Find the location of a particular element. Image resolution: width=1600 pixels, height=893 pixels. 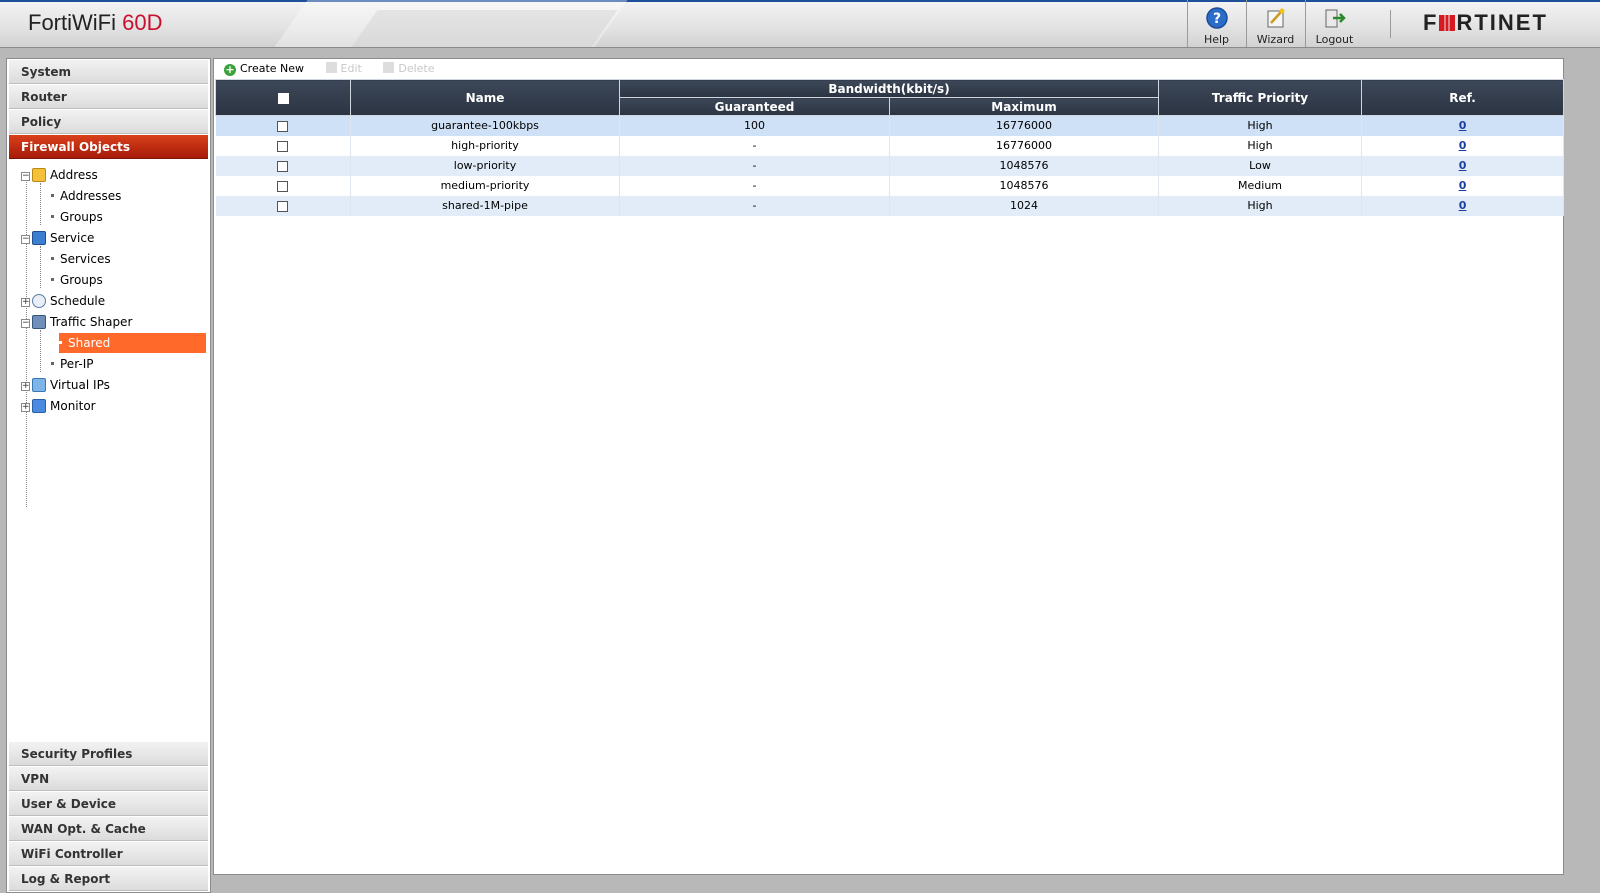

edit-button: Edit is located at coordinates (343, 69).